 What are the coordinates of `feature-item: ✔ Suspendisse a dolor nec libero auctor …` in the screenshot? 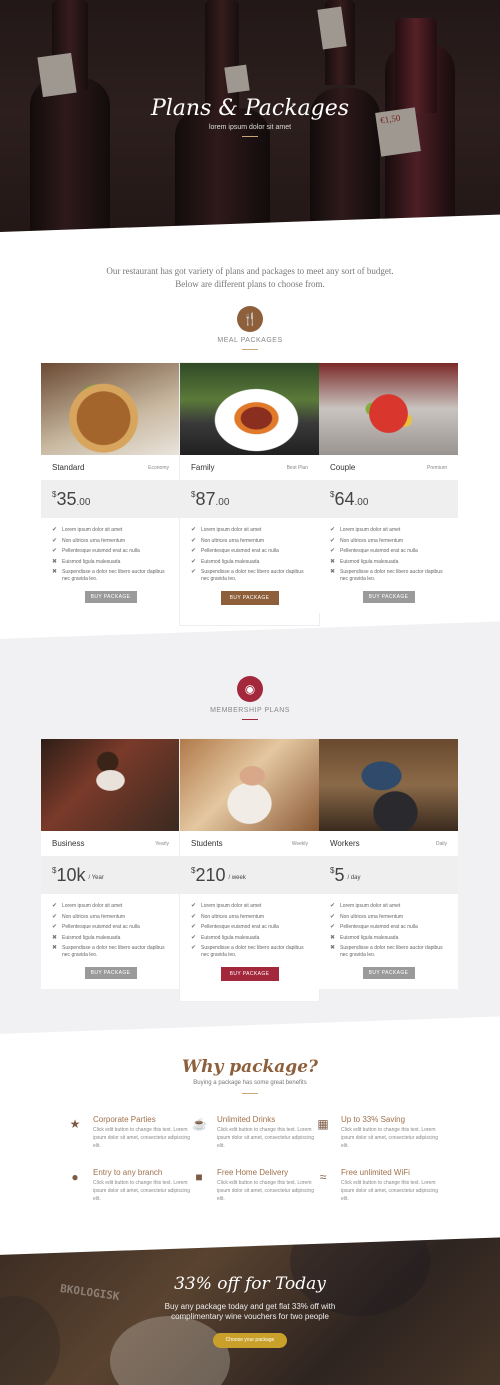 It's located at (249, 576).